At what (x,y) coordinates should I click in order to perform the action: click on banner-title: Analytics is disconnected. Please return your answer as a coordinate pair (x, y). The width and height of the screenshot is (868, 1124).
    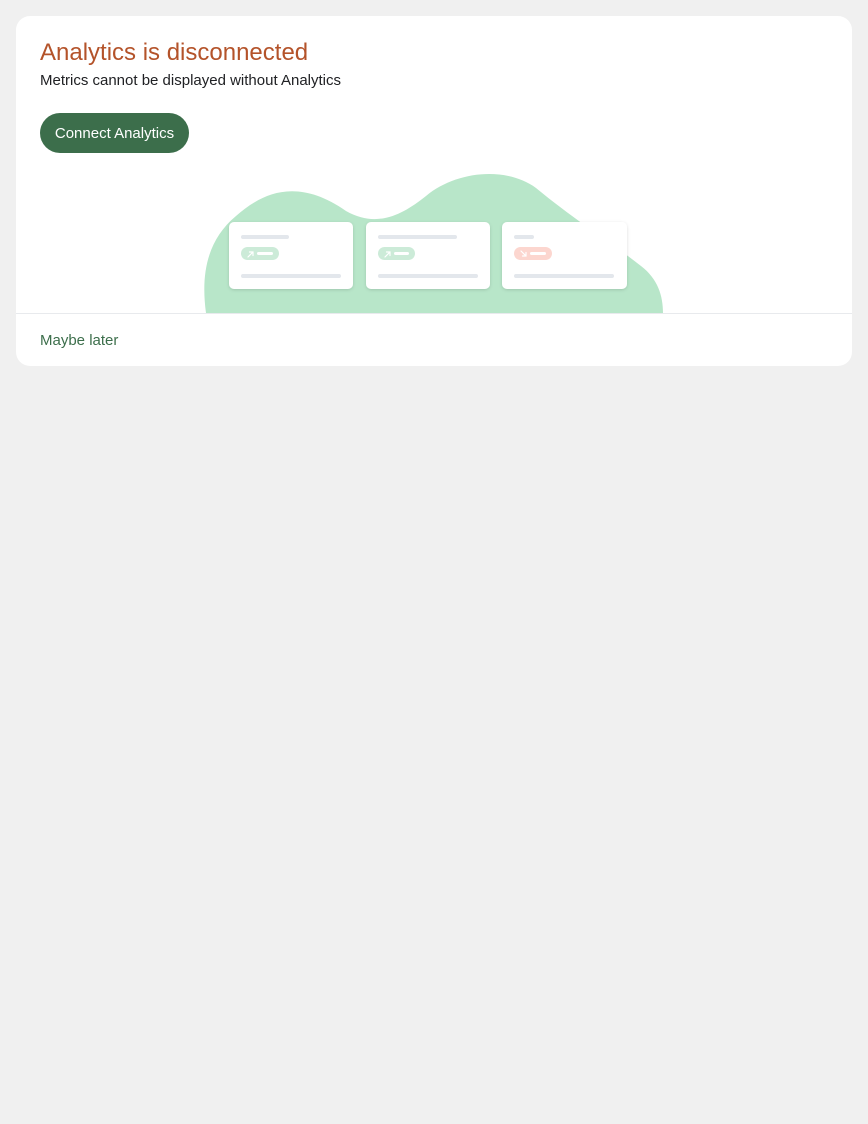
    Looking at the image, I should click on (174, 52).